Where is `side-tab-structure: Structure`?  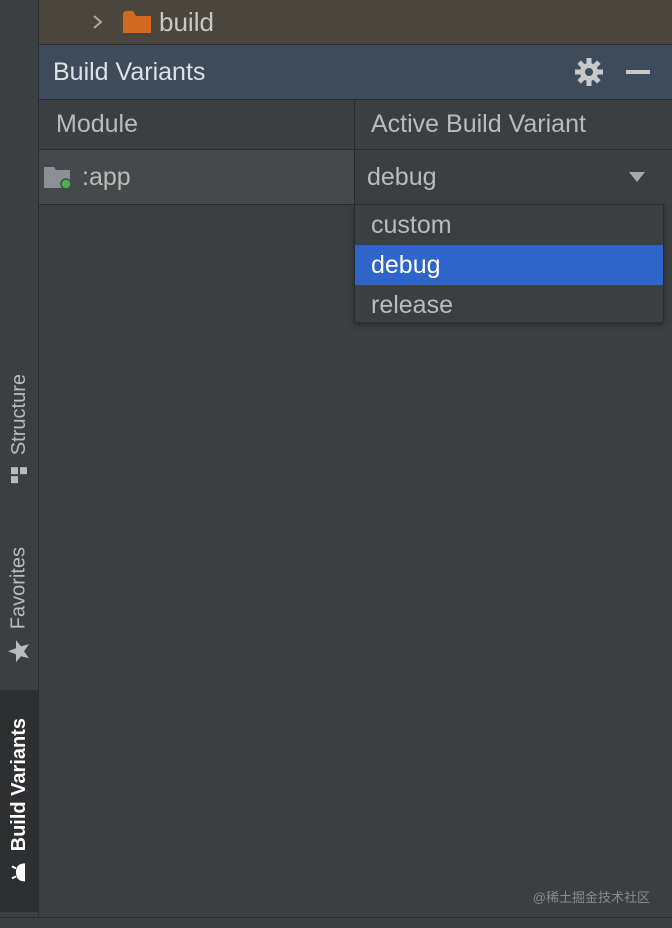
side-tab-structure: Structure is located at coordinates (19, 430).